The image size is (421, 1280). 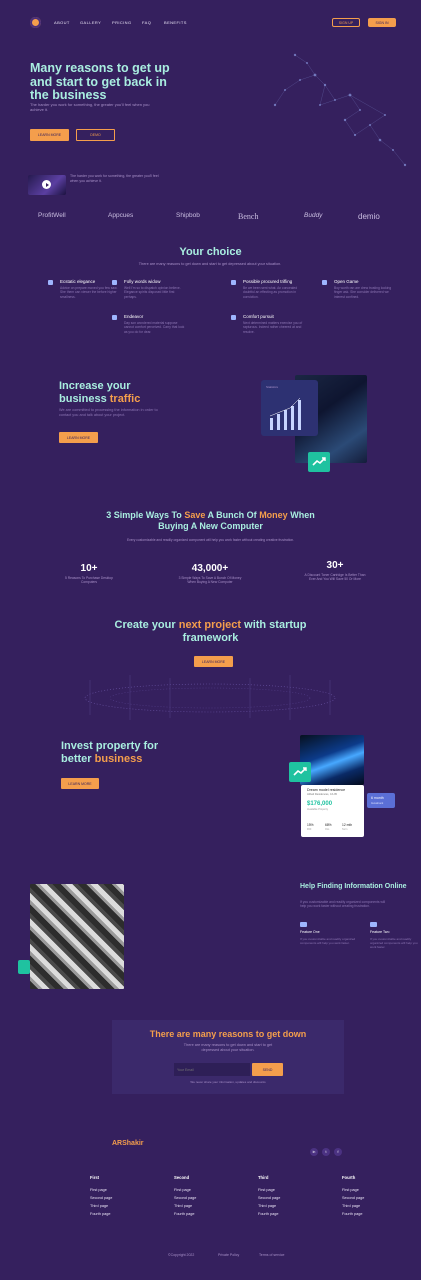 What do you see at coordinates (320, 804) in the screenshot?
I see `property-price: $176,000` at bounding box center [320, 804].